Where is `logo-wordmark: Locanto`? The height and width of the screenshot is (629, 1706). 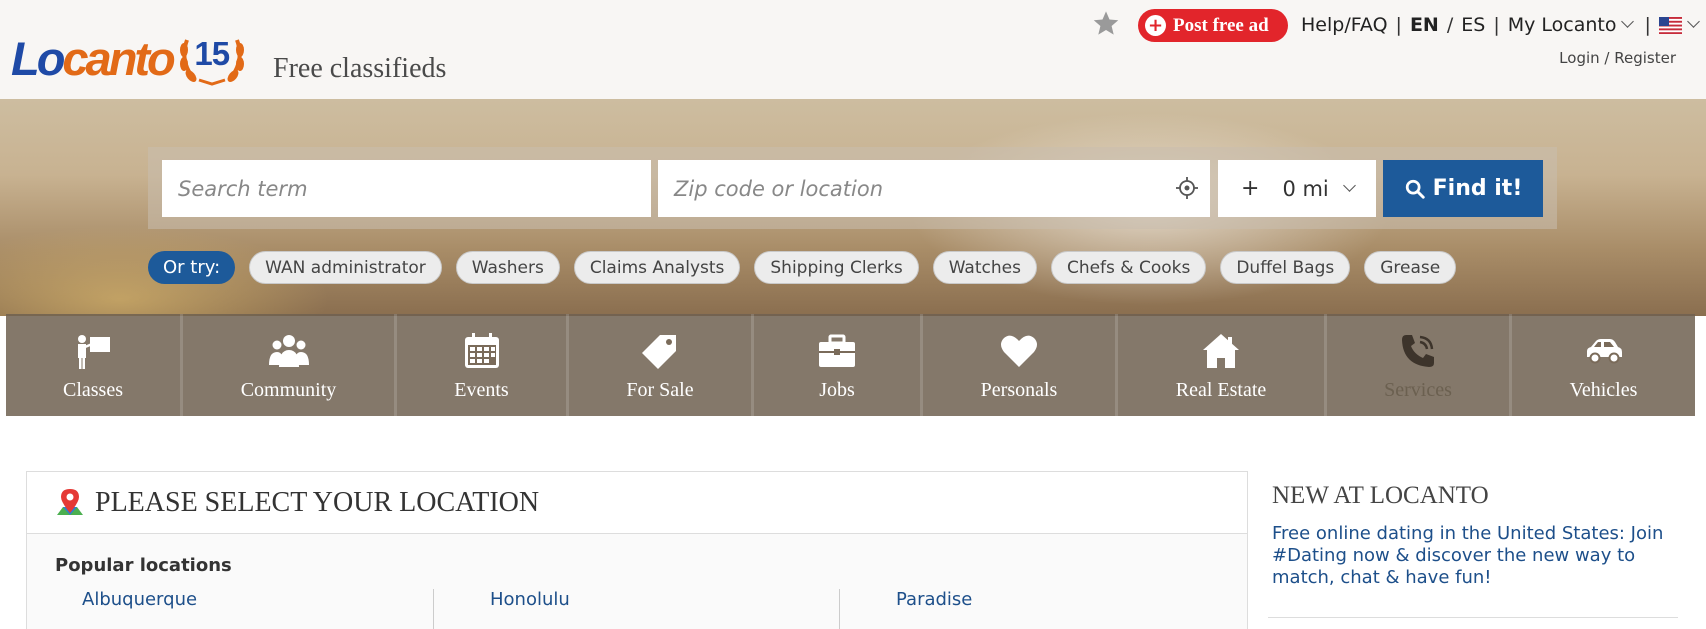 logo-wordmark: Locanto is located at coordinates (93, 59).